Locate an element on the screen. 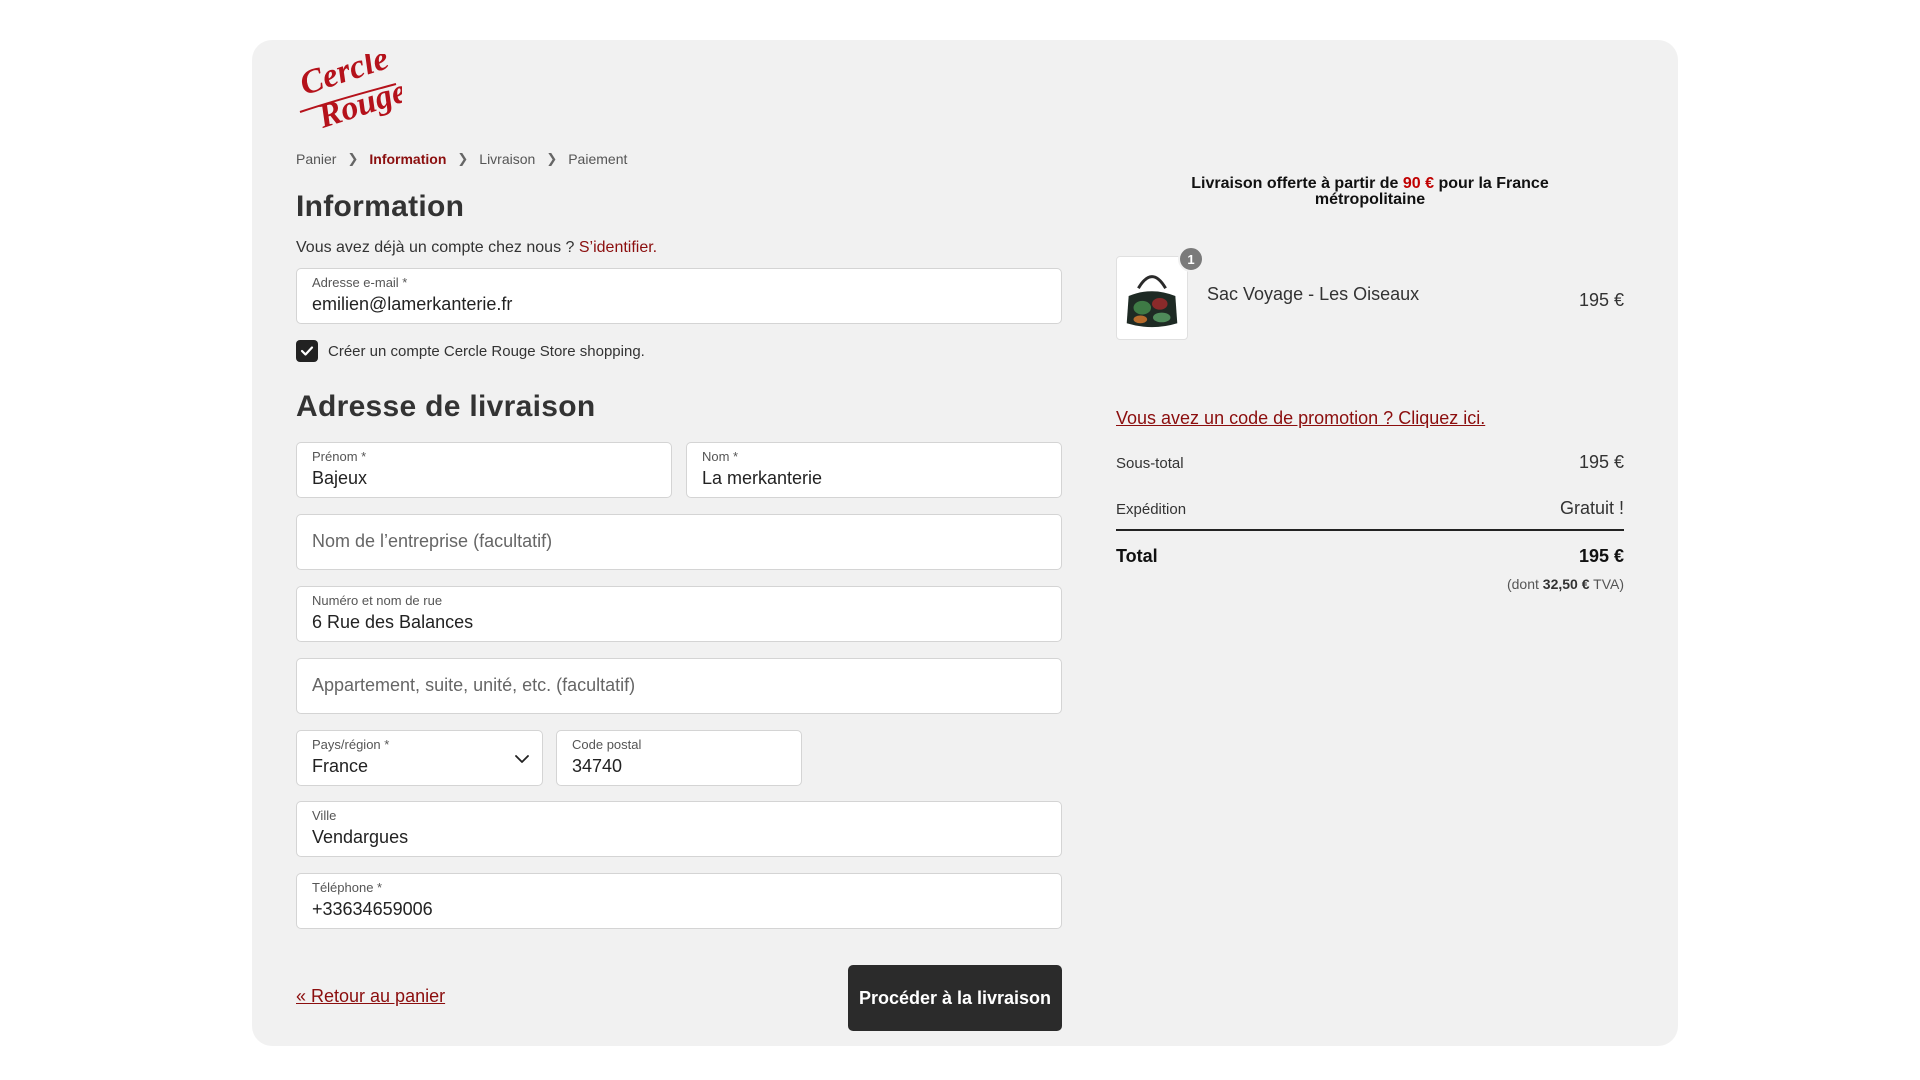  free-shipping-prefix: Livraison offerte à partir de is located at coordinates (1297, 183).